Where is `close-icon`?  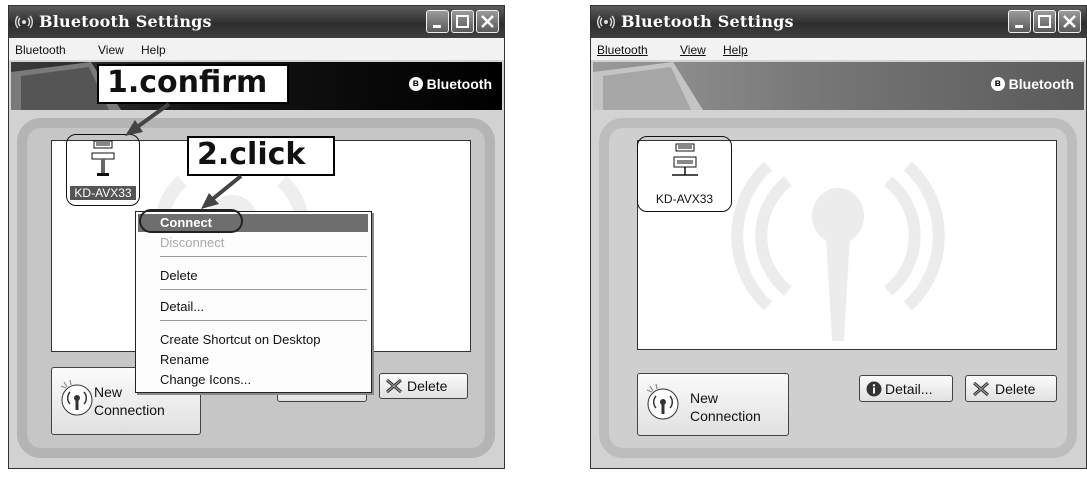
close-icon is located at coordinates (1069, 21).